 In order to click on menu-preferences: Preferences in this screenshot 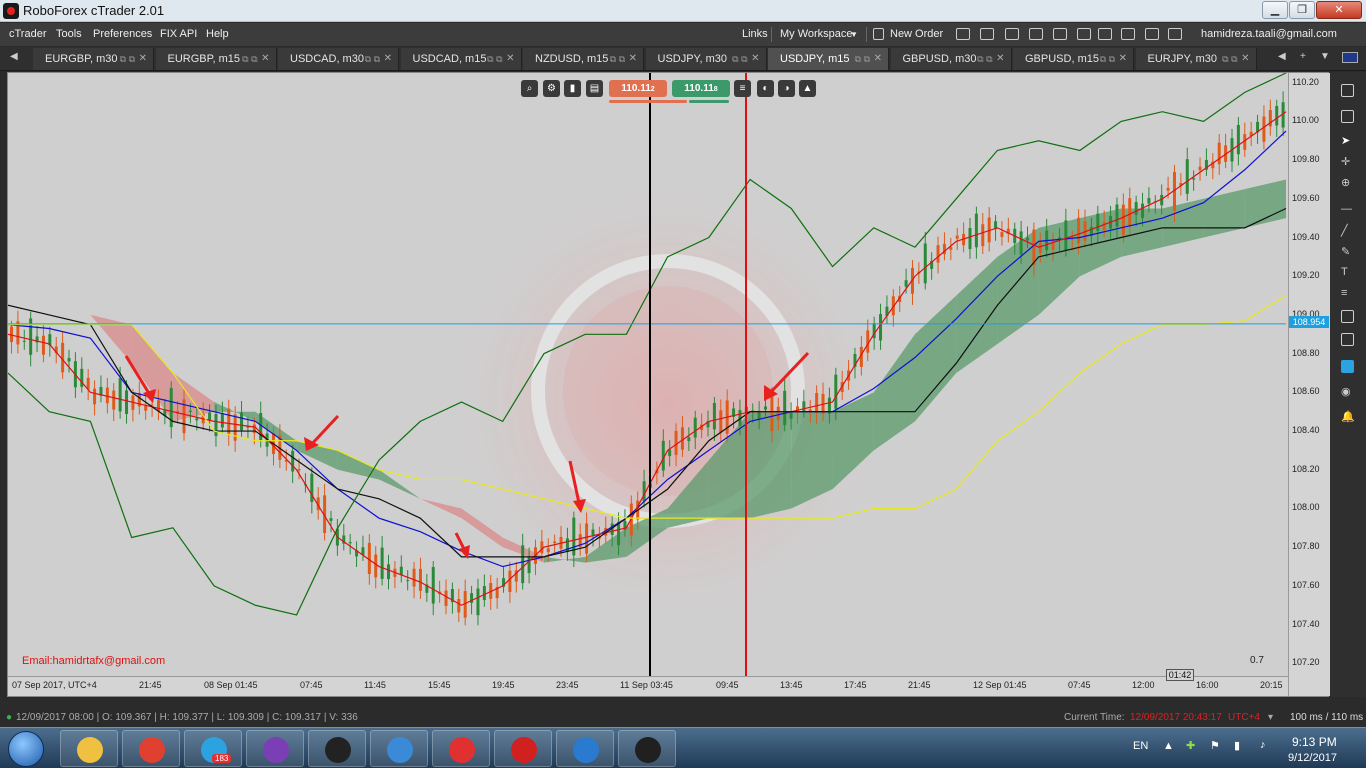, I will do `click(122, 34)`.